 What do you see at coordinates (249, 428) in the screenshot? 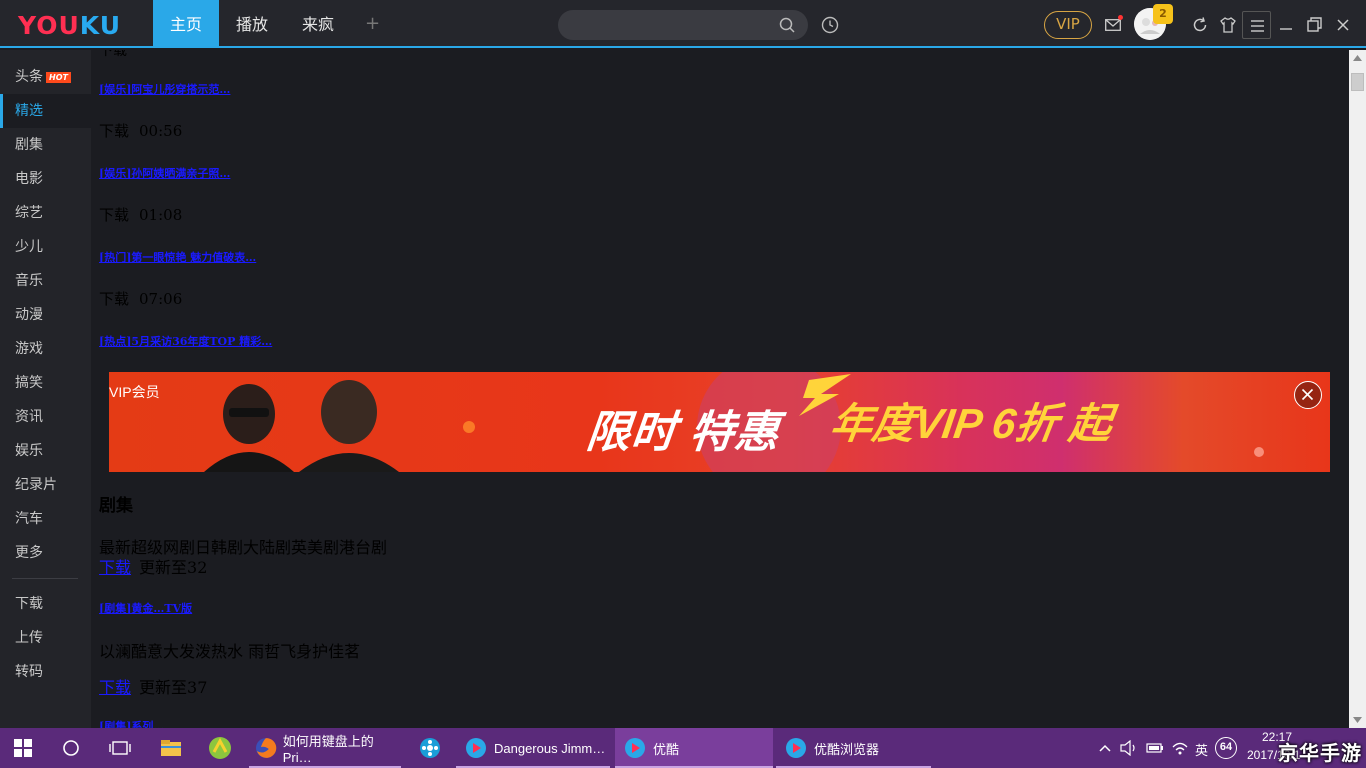
I see `actor-silhouette-left` at bounding box center [249, 428].